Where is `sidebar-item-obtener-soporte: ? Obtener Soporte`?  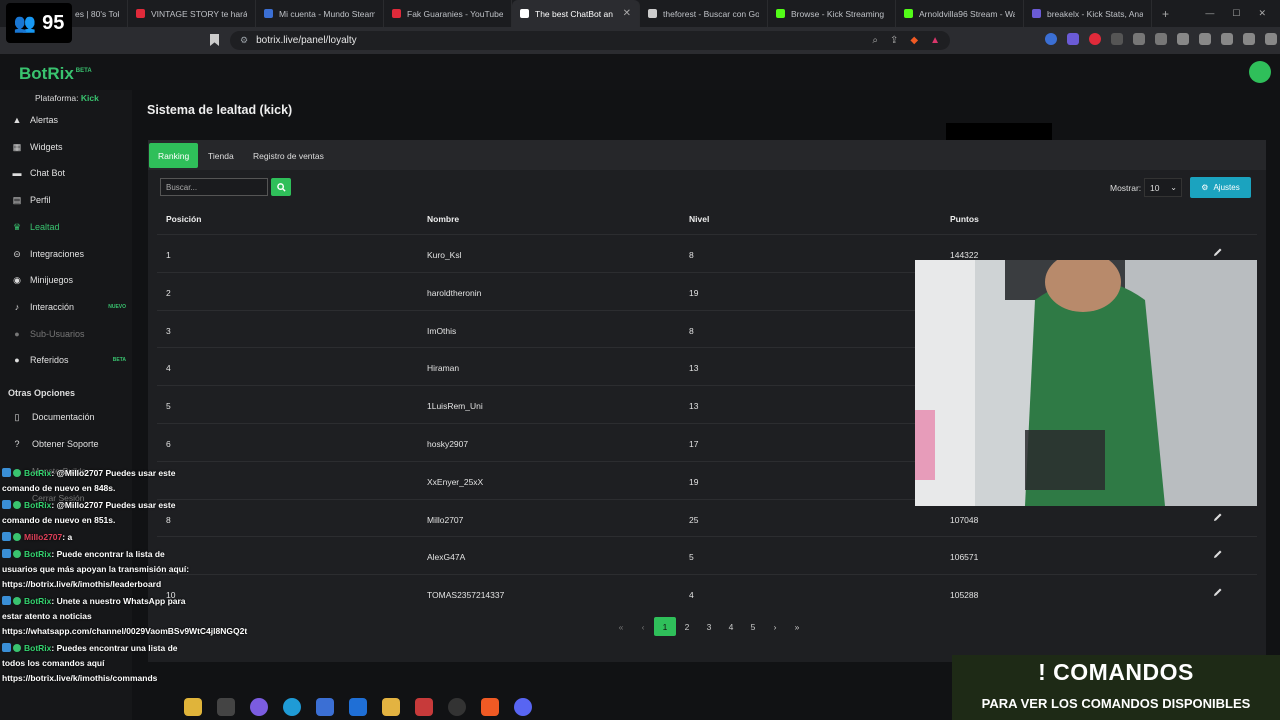
sidebar-item-obtener-soporte: ? Obtener Soporte is located at coordinates (66, 444).